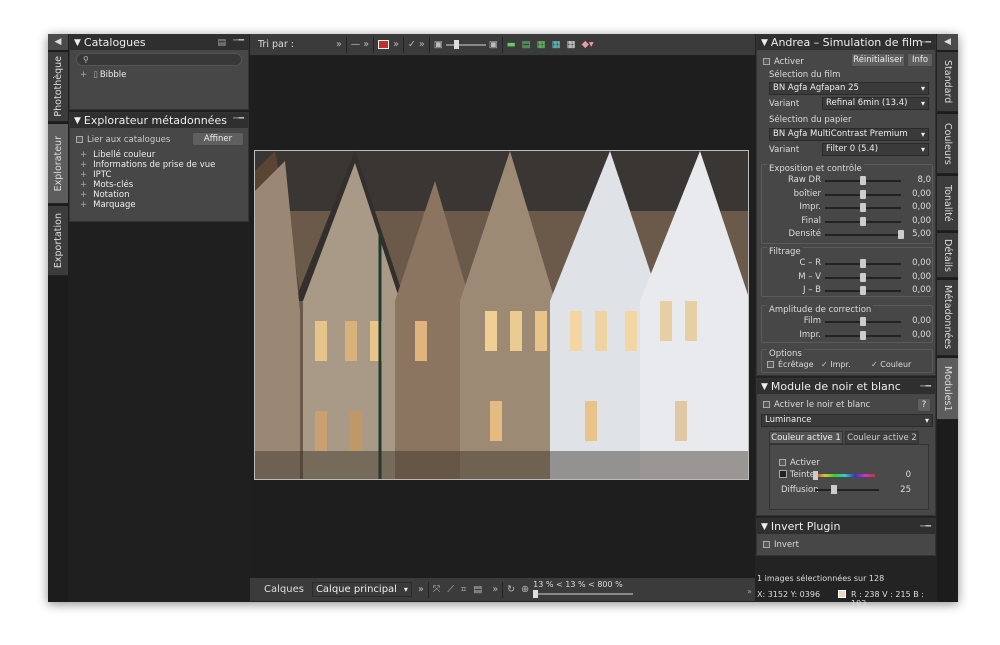 The image size is (1000, 645). I want to click on color-checkbox: ✓ Couleur, so click(935, 364).